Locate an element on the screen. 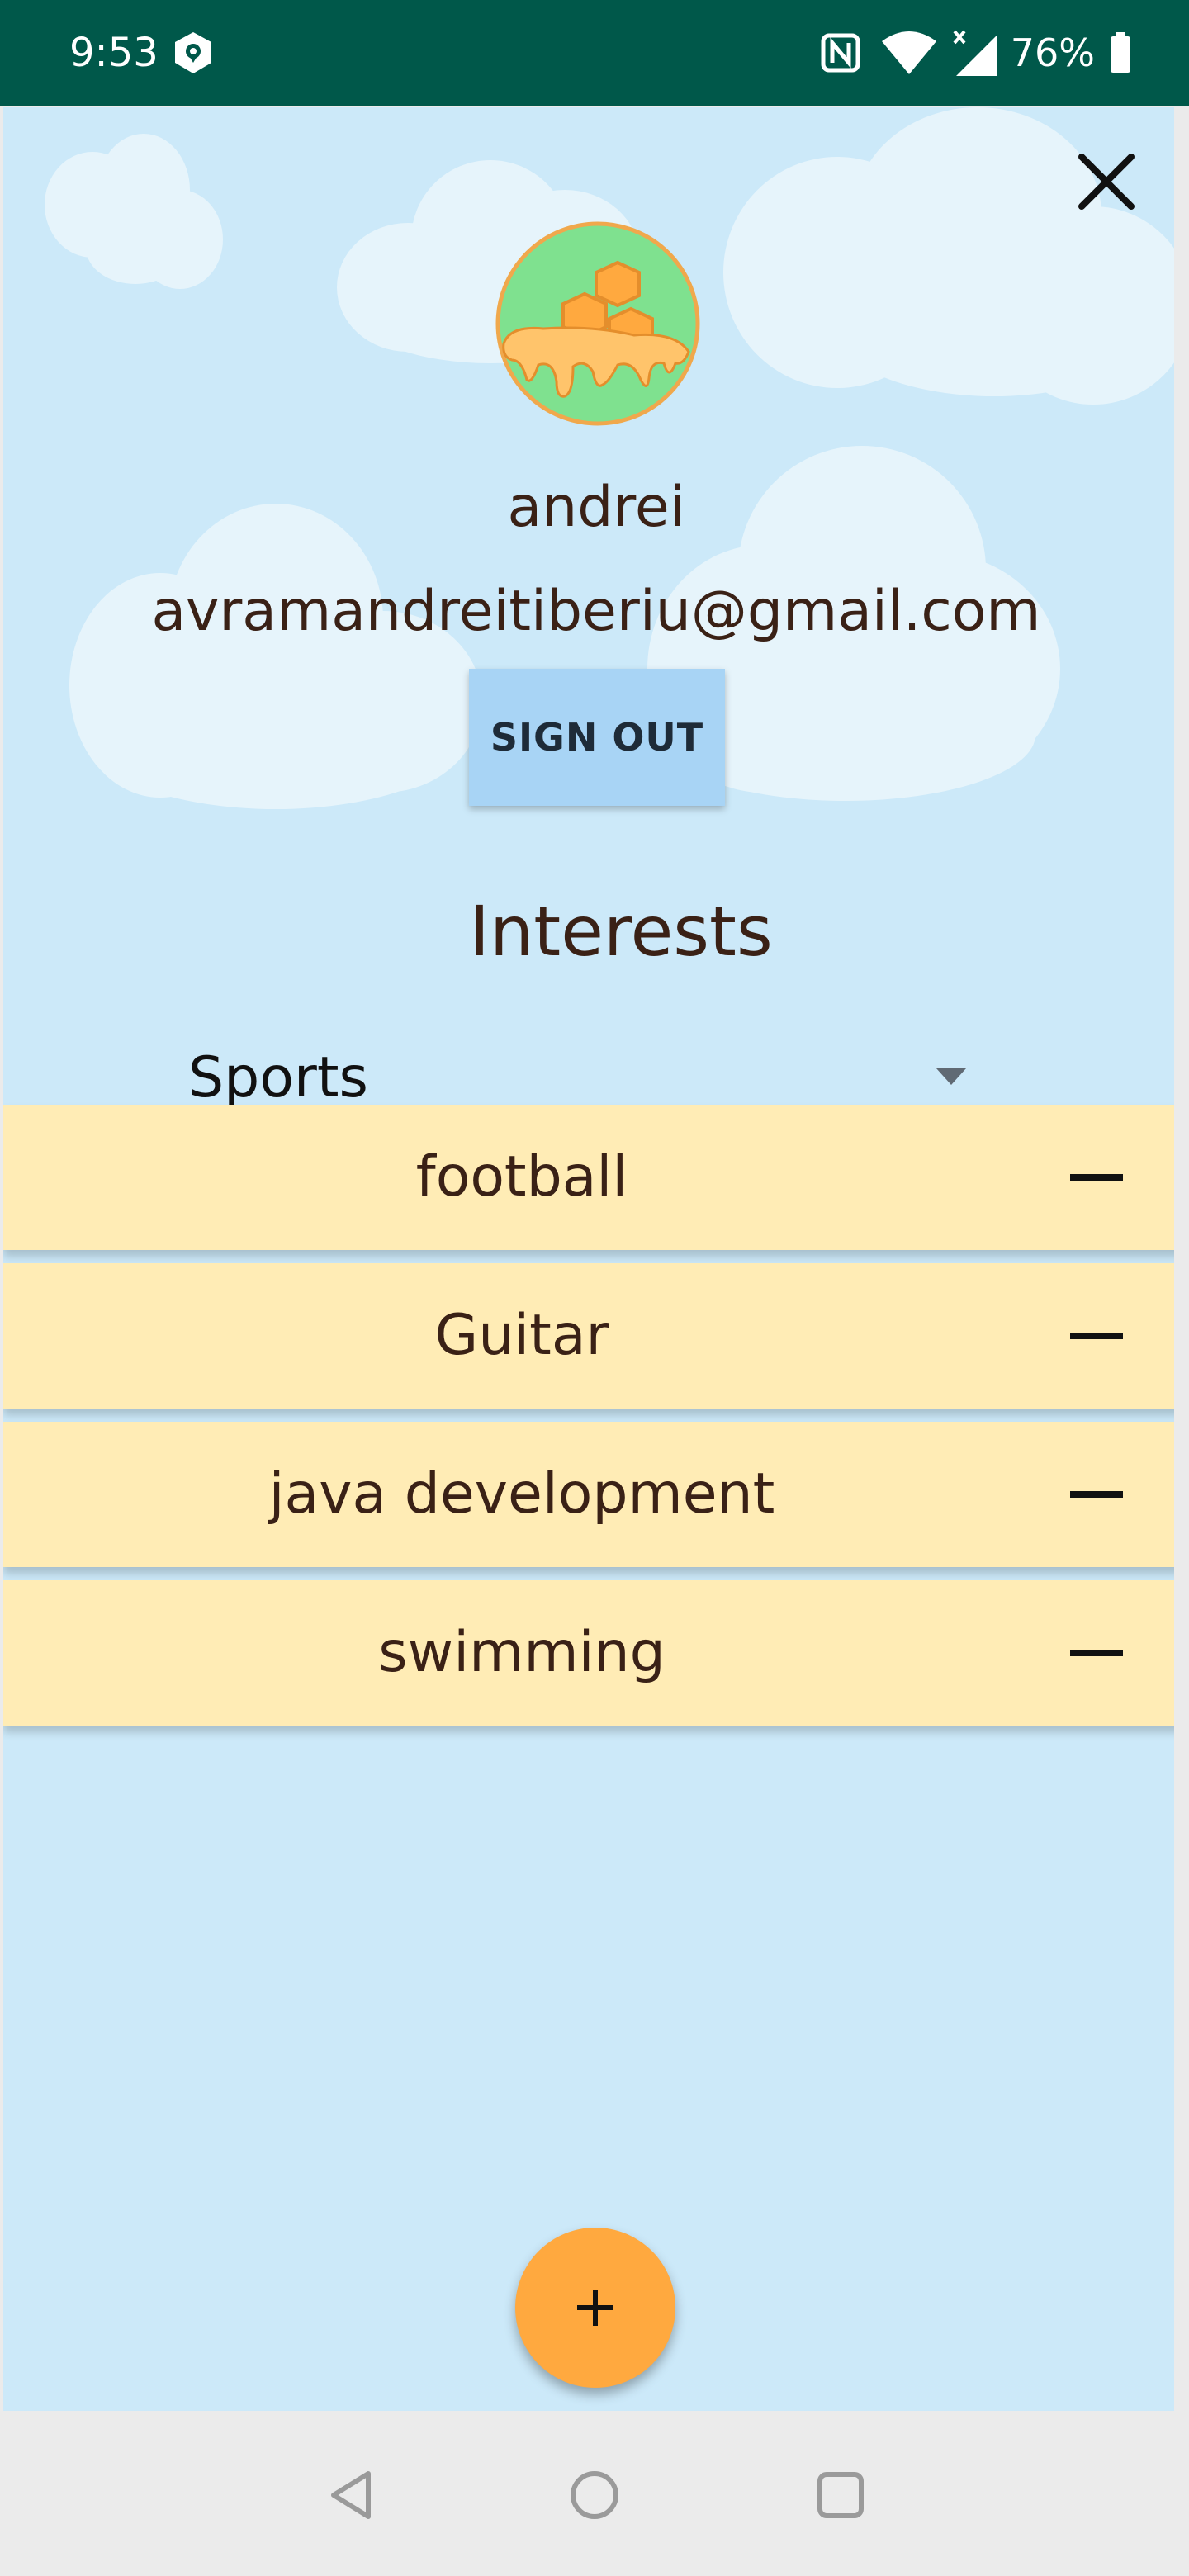 This screenshot has width=1189, height=2576. user-email: avramandreitiberiu@gmail.com is located at coordinates (596, 611).